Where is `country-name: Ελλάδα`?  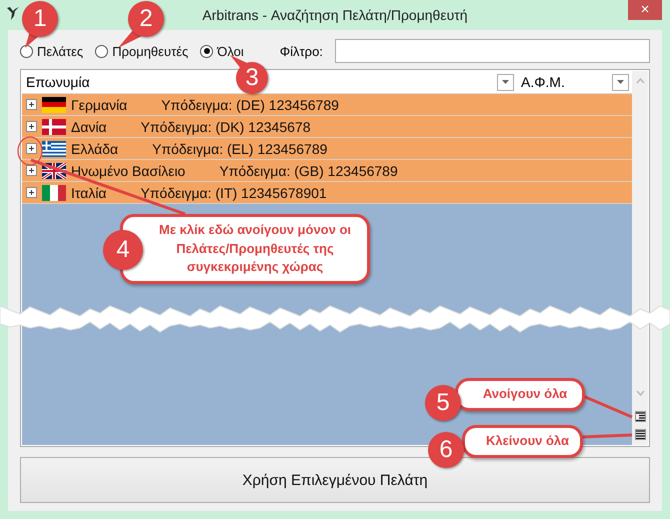 country-name: Ελλάδα is located at coordinates (94, 148).